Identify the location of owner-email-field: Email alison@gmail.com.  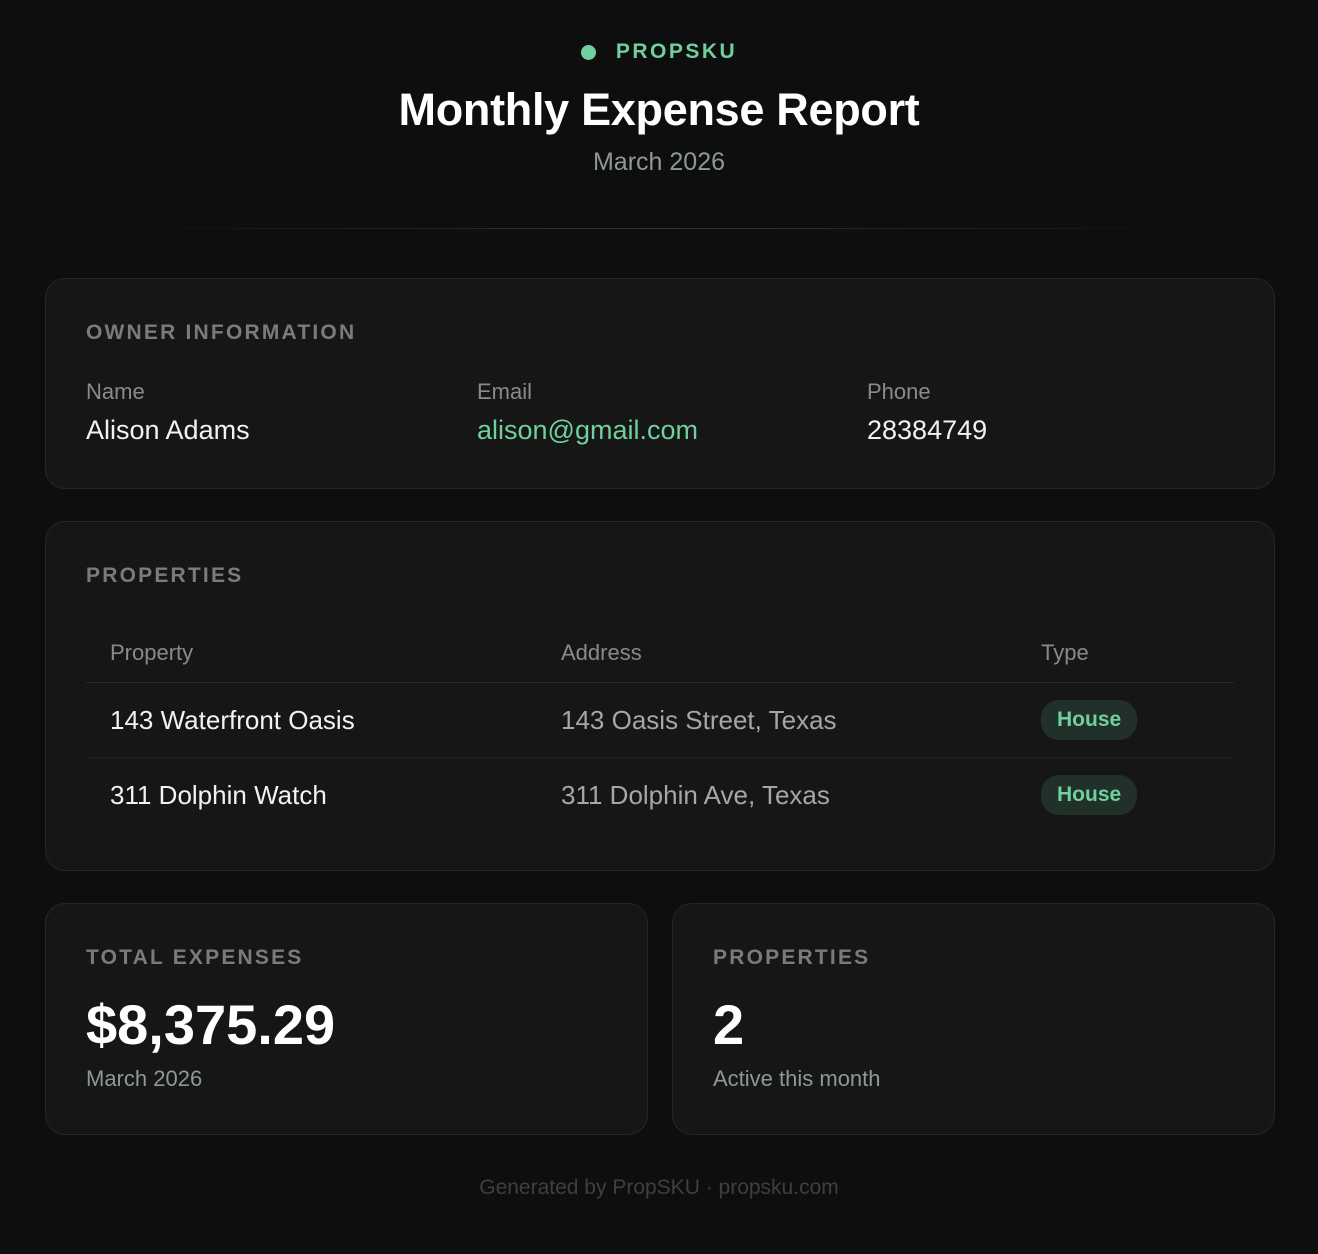
(587, 412).